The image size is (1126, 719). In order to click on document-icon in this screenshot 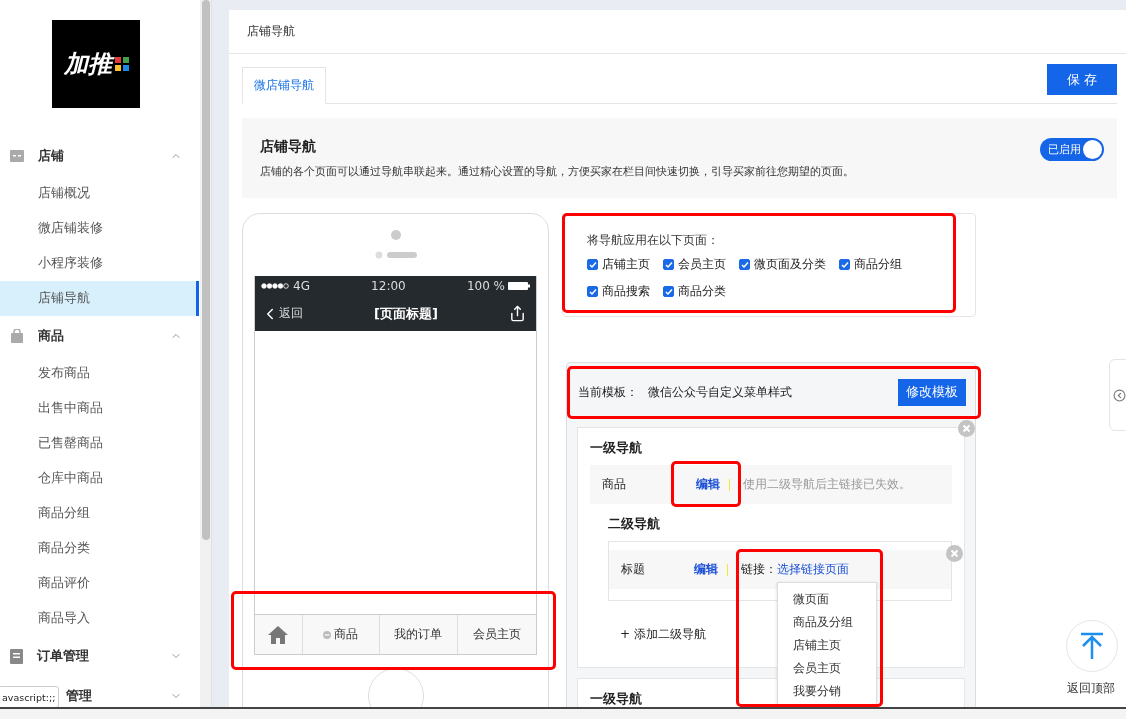, I will do `click(16, 656)`.